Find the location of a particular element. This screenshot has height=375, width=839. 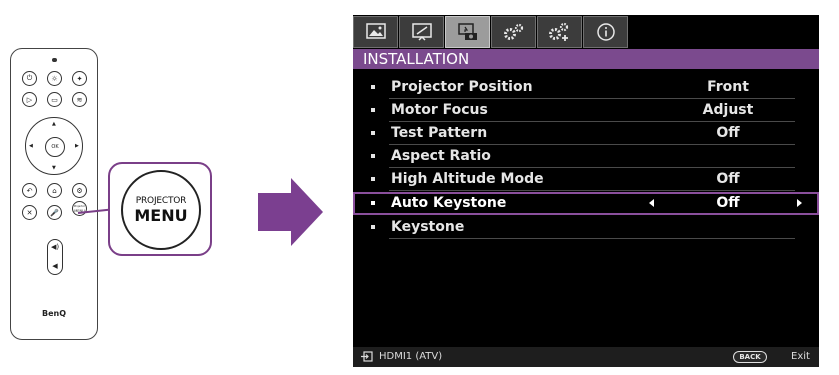

menu-row-label: Motor Focus is located at coordinates (439, 110).